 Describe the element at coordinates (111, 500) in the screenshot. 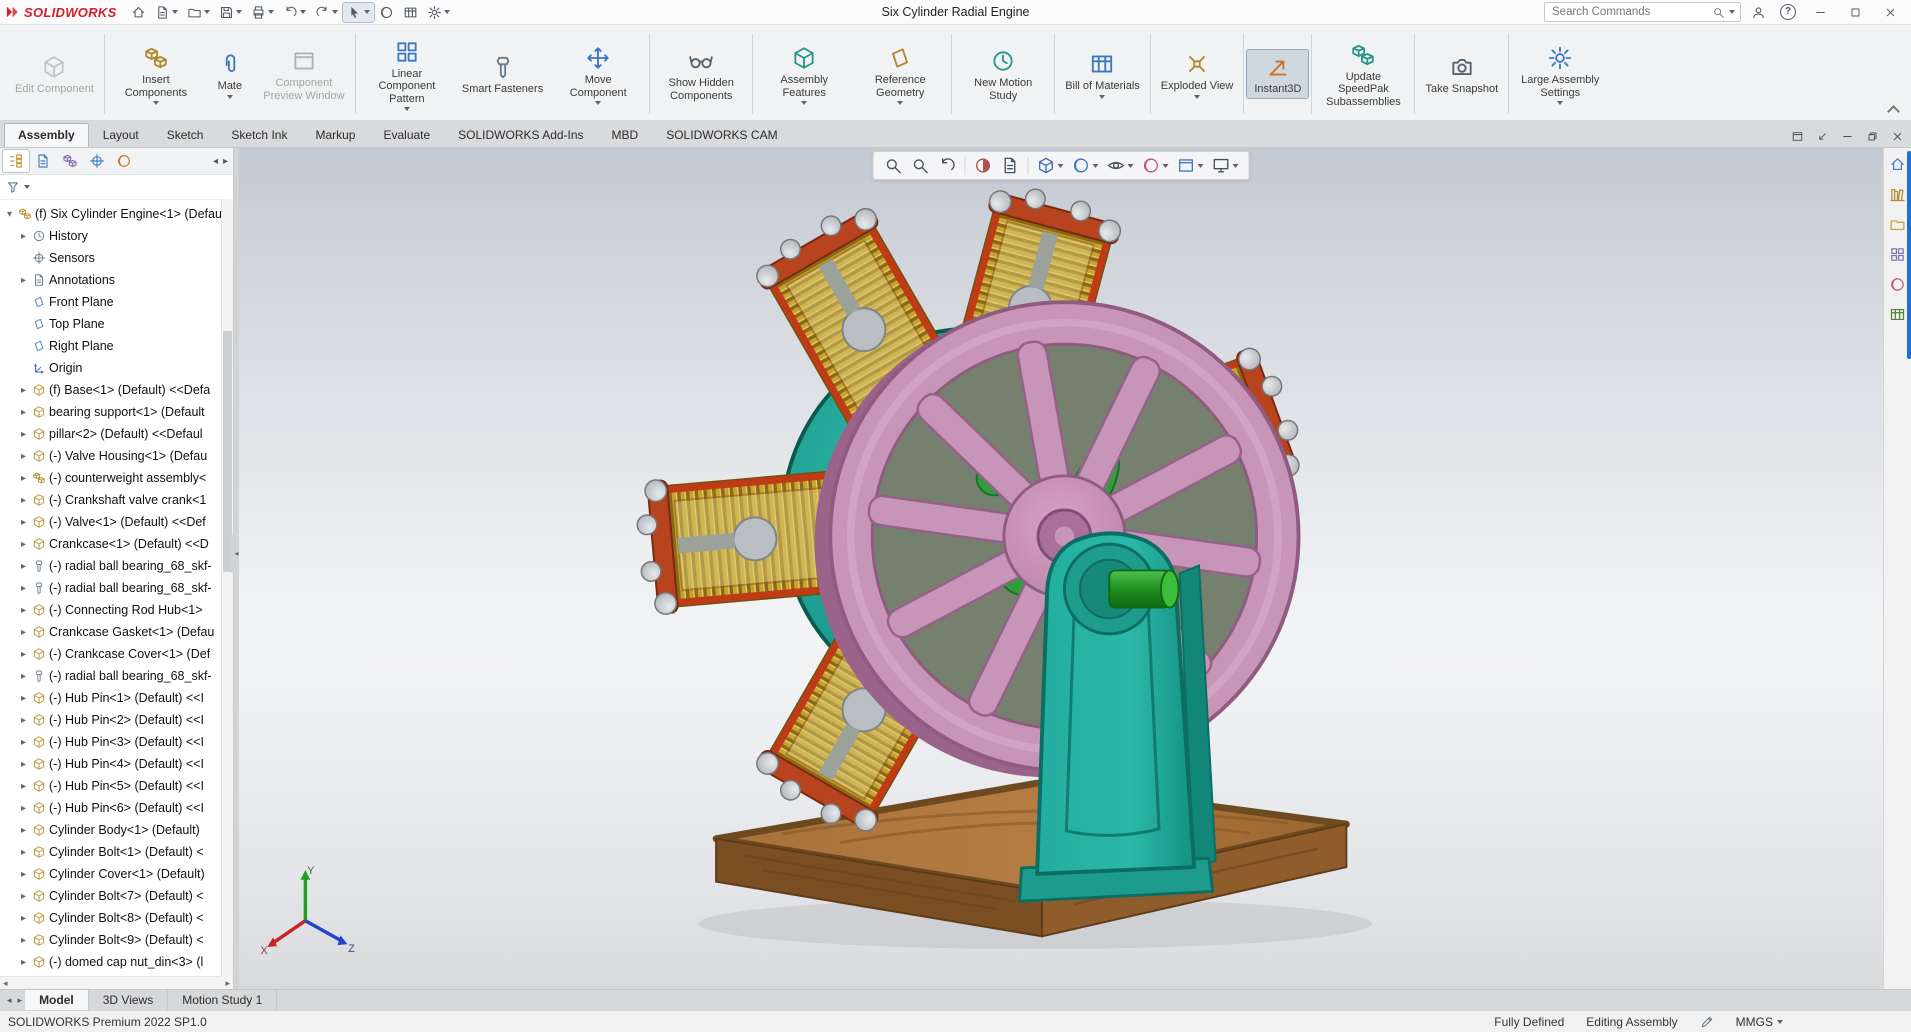

I see `tree-item: (-) Crankshaft valve crank<1` at that location.